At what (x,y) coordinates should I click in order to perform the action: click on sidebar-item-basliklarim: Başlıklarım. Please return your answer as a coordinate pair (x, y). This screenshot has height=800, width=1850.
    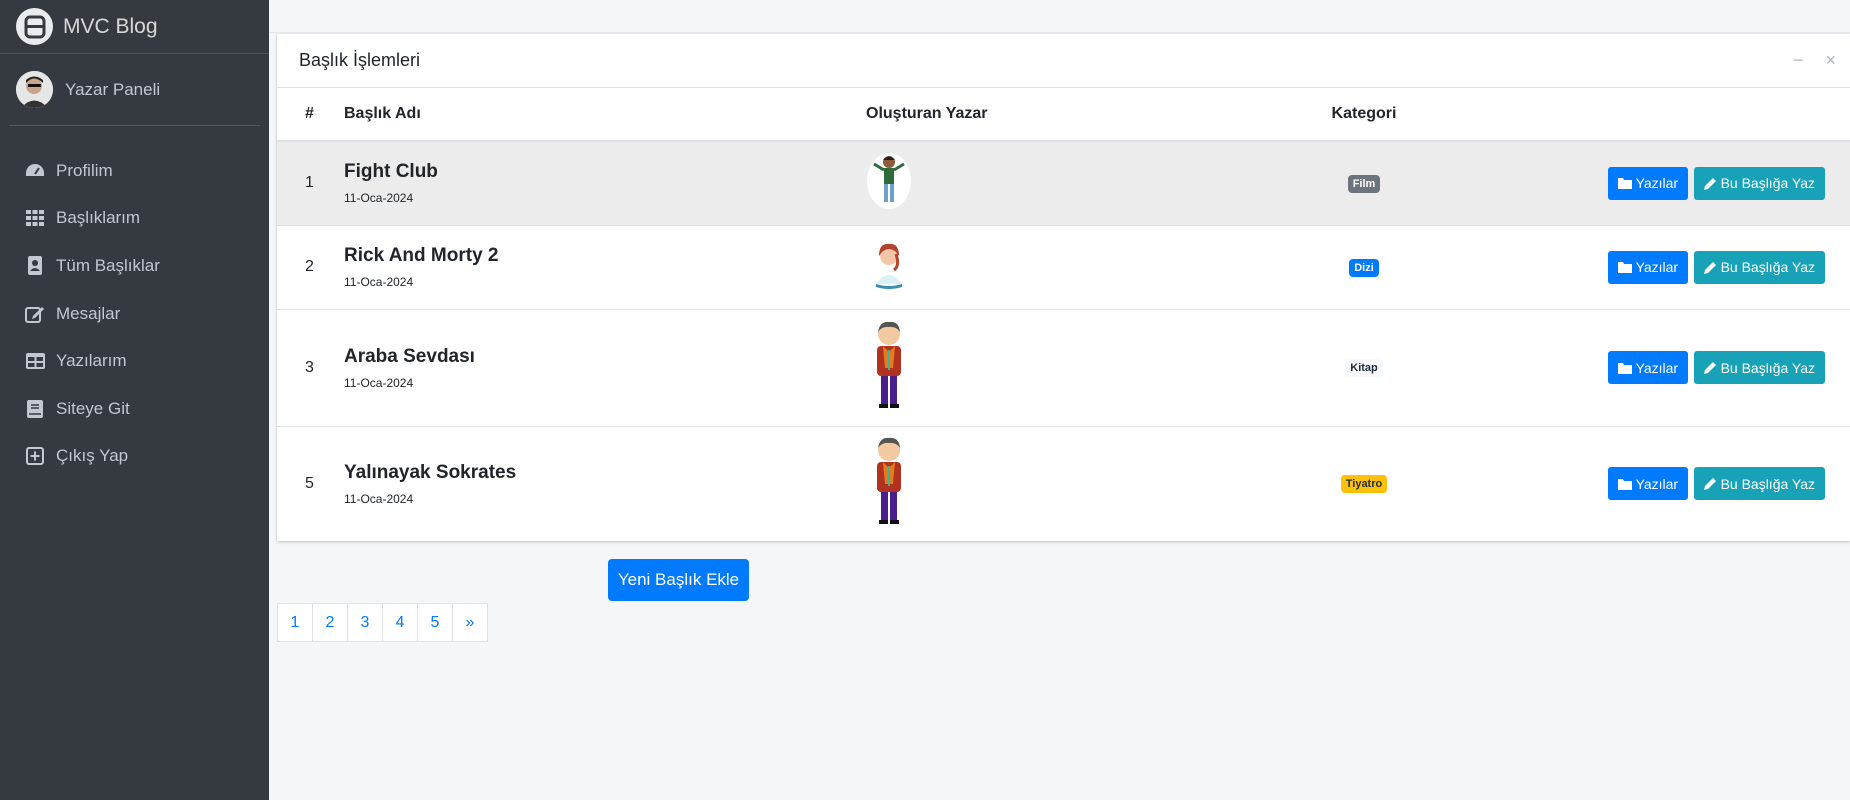
    Looking at the image, I should click on (134, 219).